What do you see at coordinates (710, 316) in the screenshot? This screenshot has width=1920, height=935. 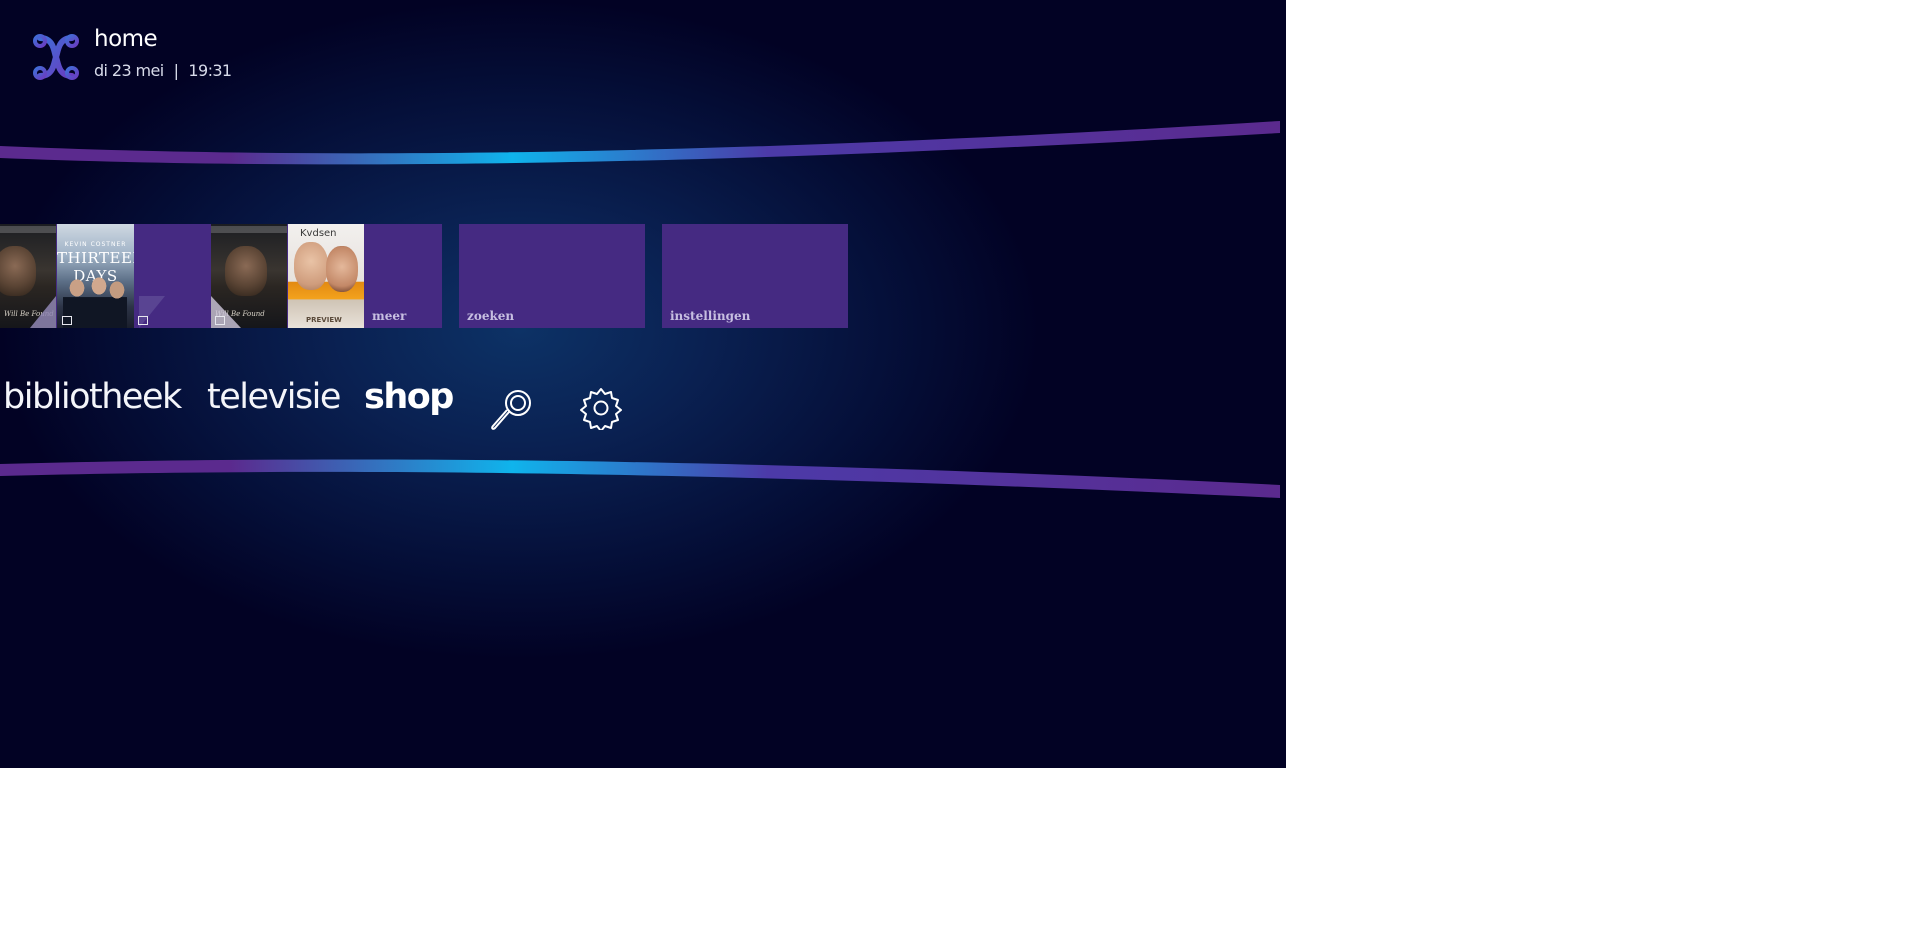 I see `tile-label: instellingen` at bounding box center [710, 316].